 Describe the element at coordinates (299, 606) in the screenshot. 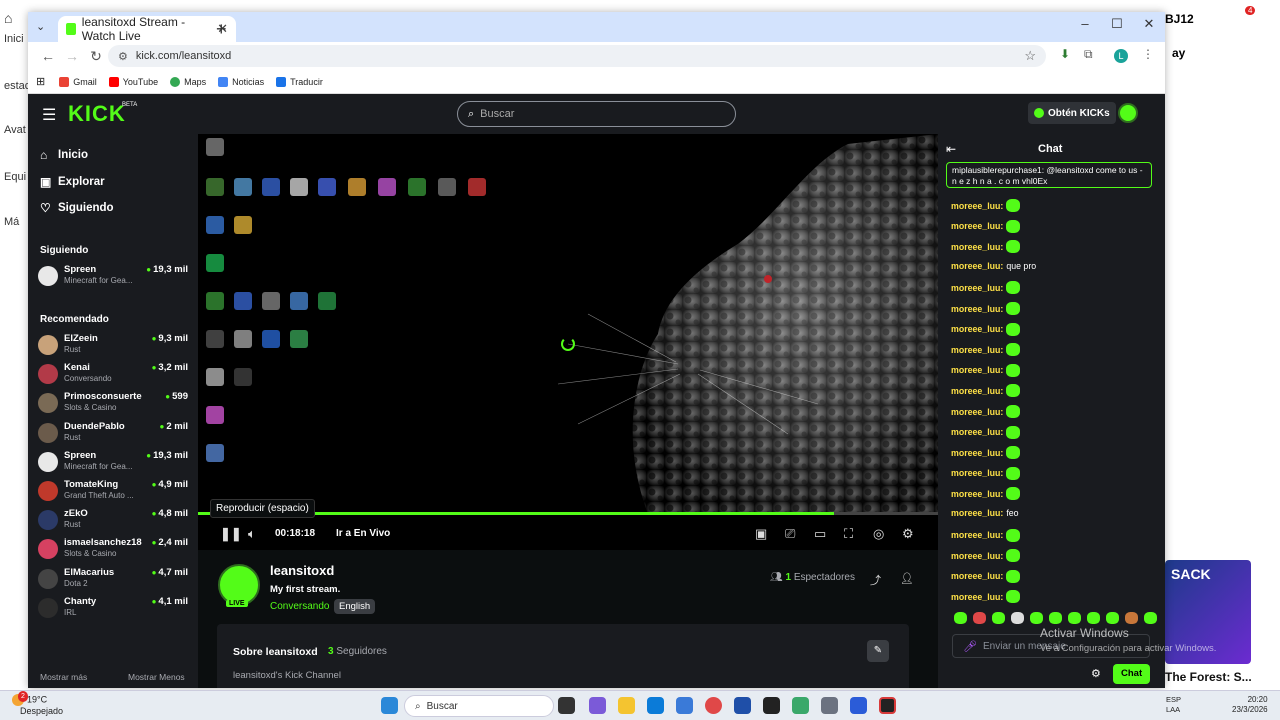

I see `stream-category: Conversando` at that location.